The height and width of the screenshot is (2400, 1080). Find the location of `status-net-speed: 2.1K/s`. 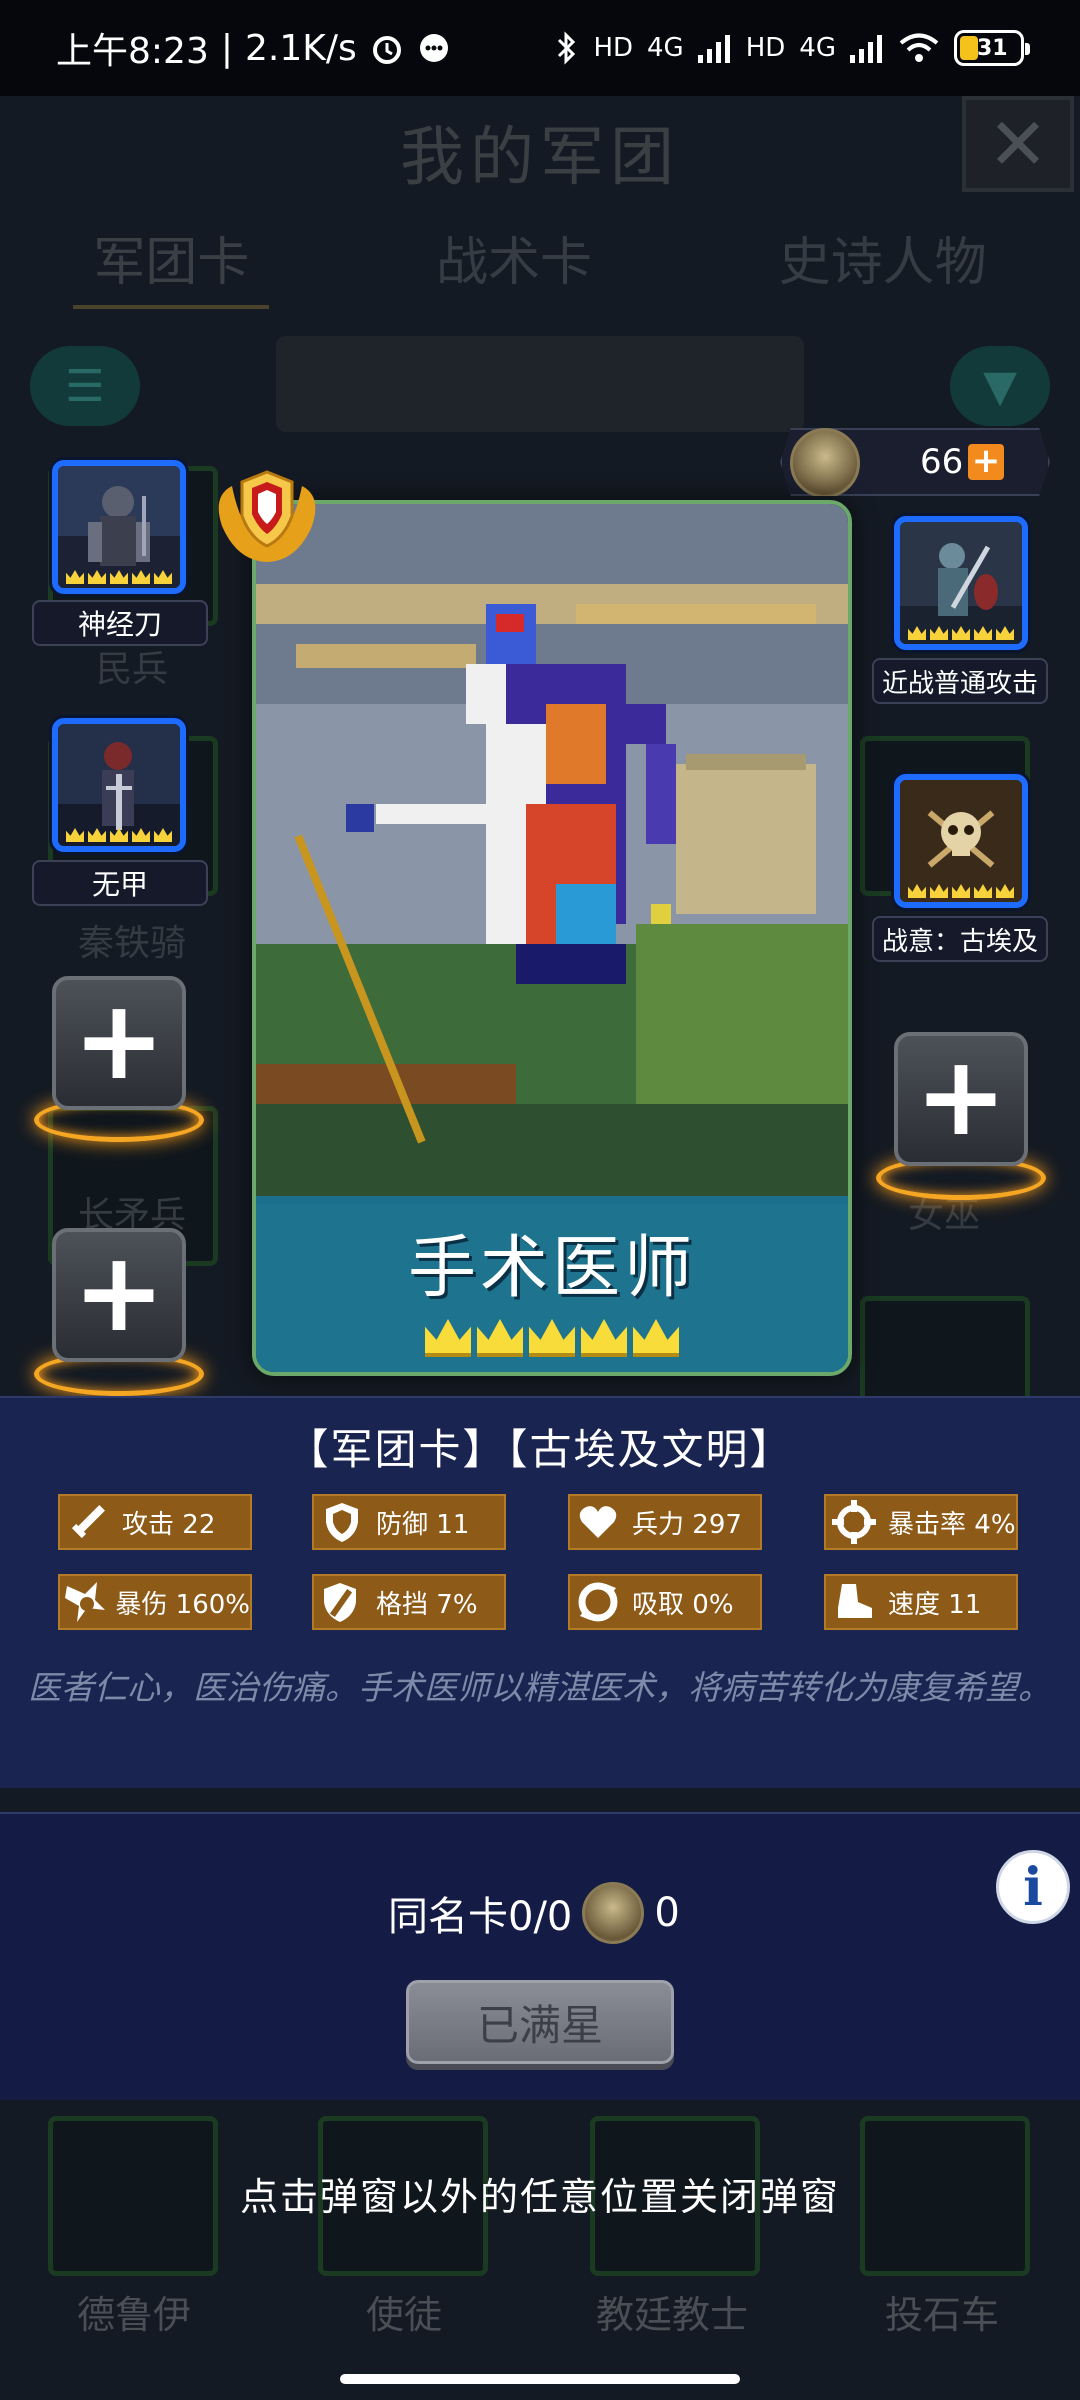

status-net-speed: 2.1K/s is located at coordinates (300, 48).